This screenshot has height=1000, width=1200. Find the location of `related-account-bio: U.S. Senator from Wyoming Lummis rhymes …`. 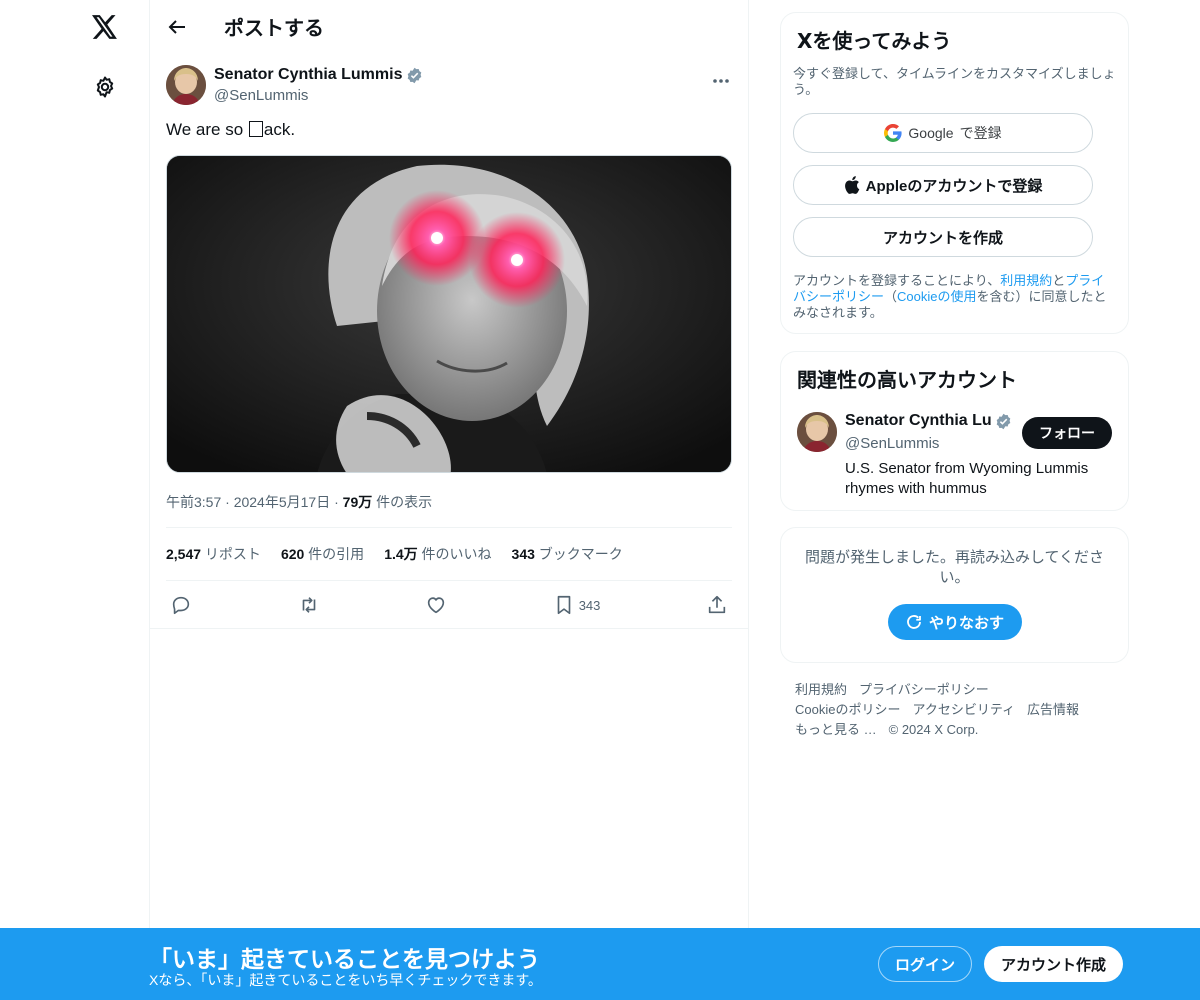

related-account-bio: U.S. Senator from Wyoming Lummis rhymes … is located at coordinates (967, 478).